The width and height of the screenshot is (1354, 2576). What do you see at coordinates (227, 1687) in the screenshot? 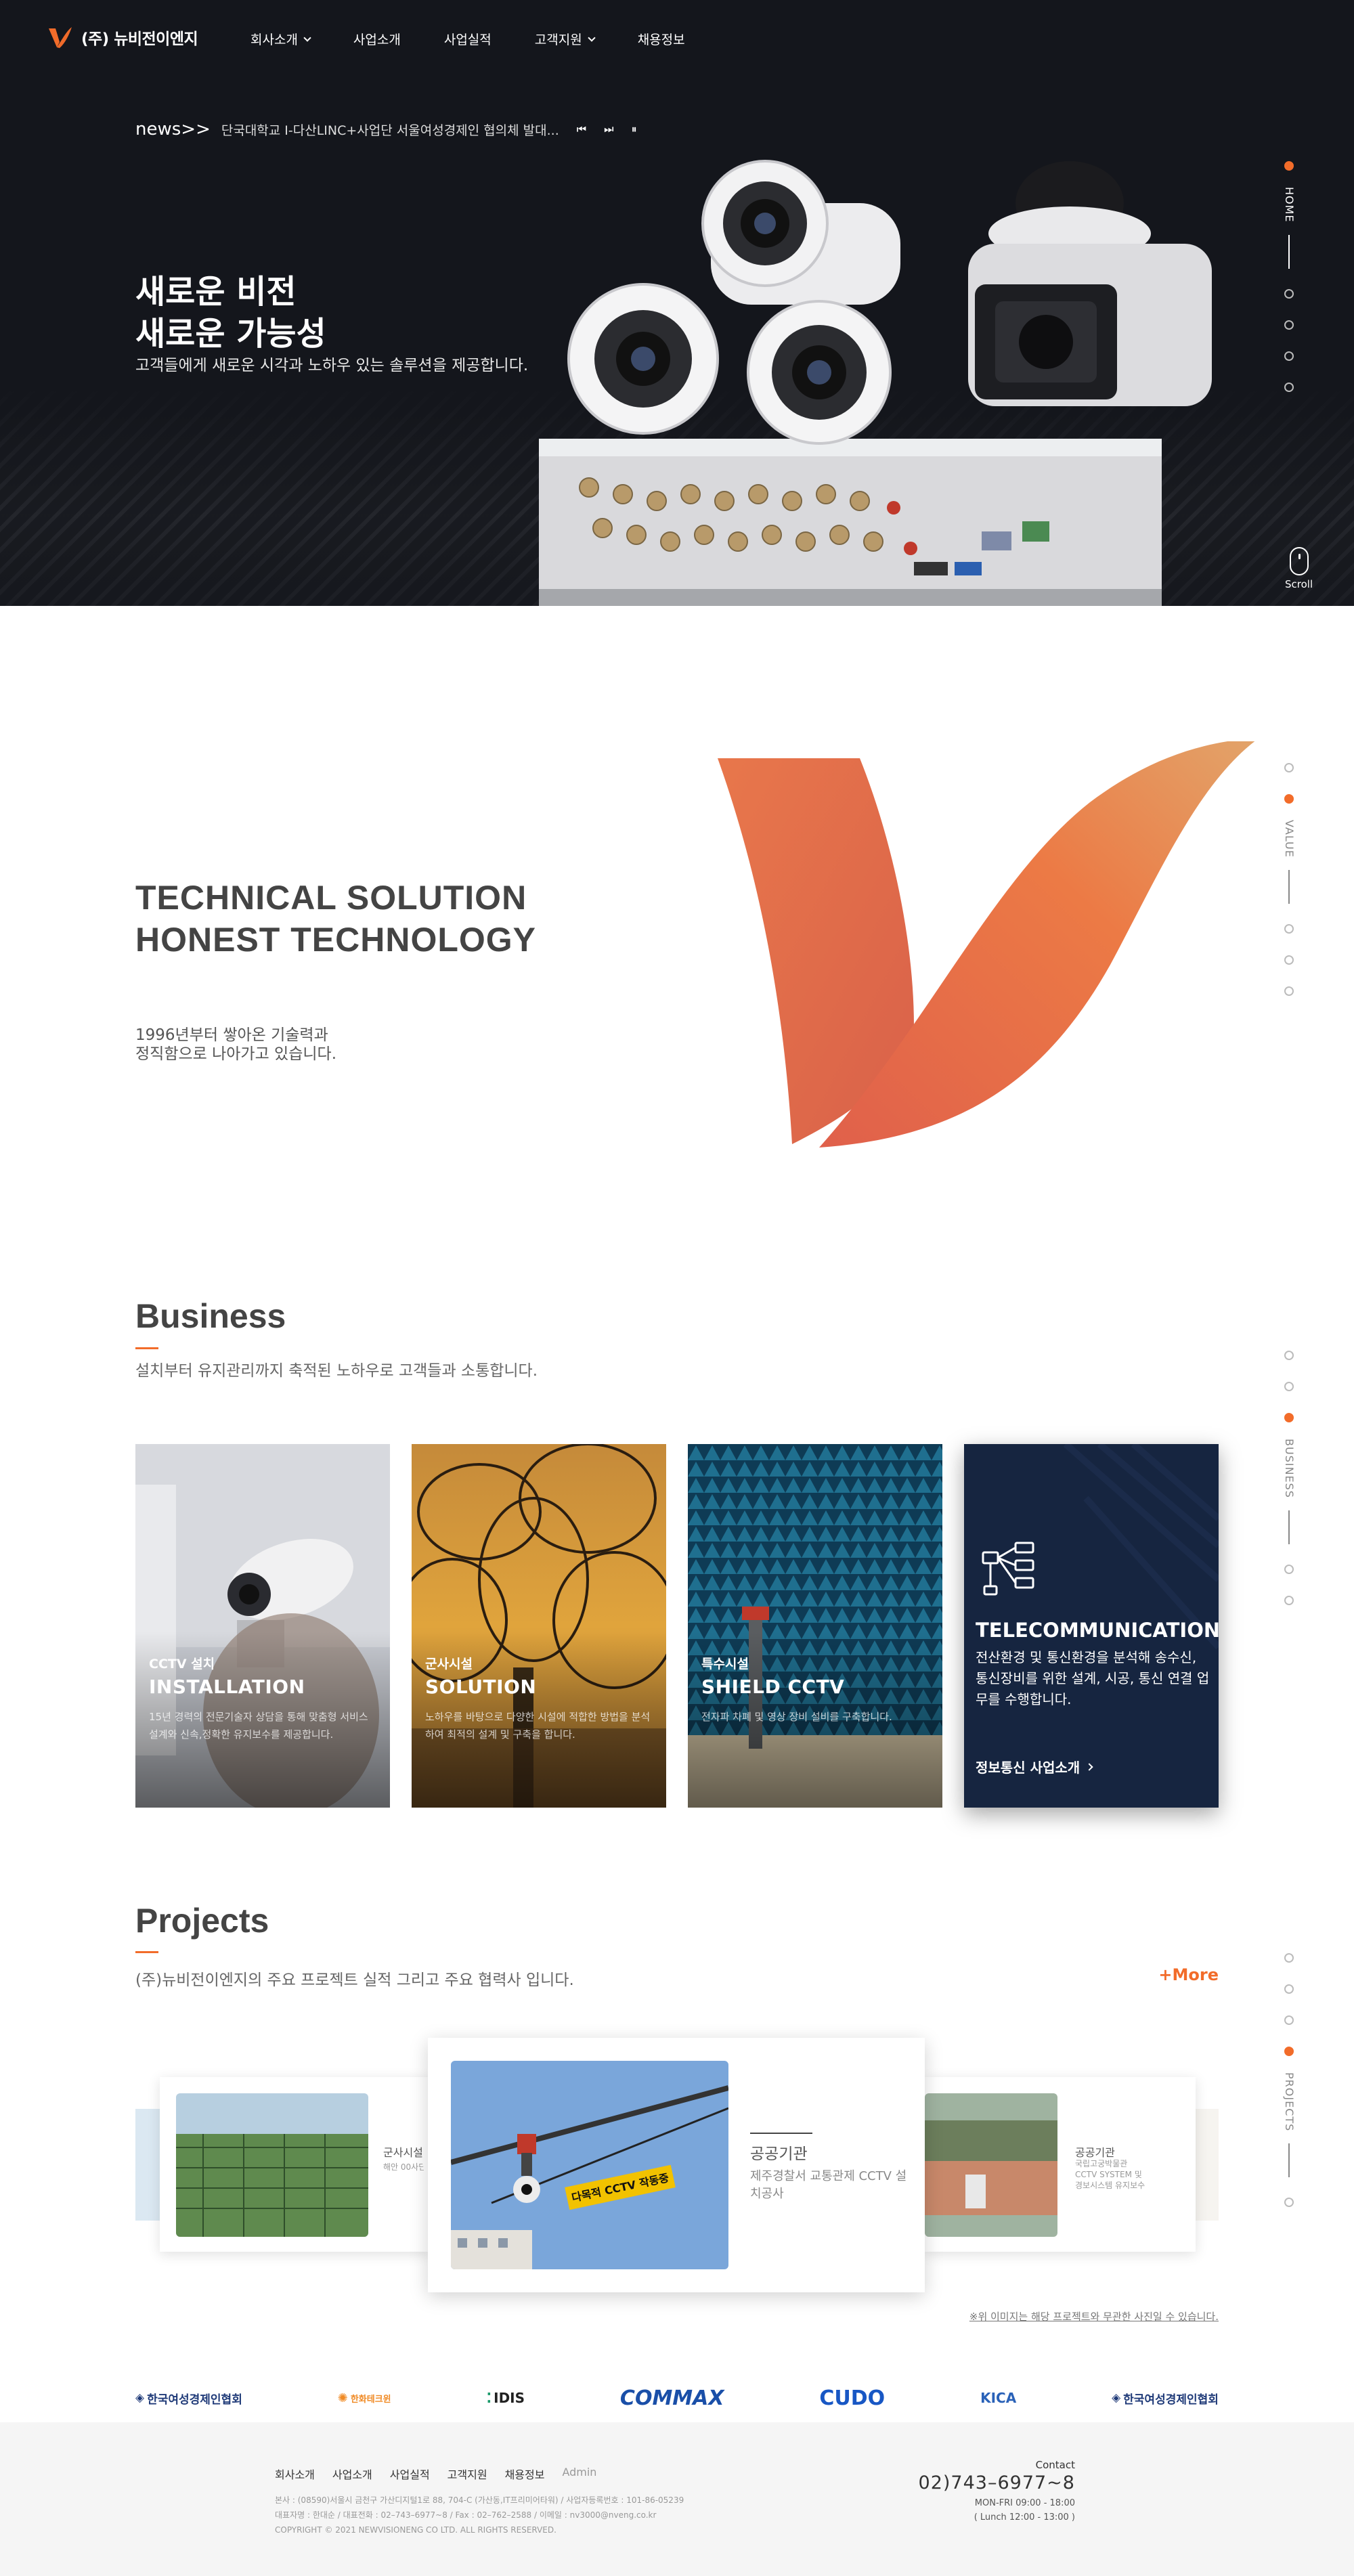
I see `card-name: INSTALLATION` at bounding box center [227, 1687].